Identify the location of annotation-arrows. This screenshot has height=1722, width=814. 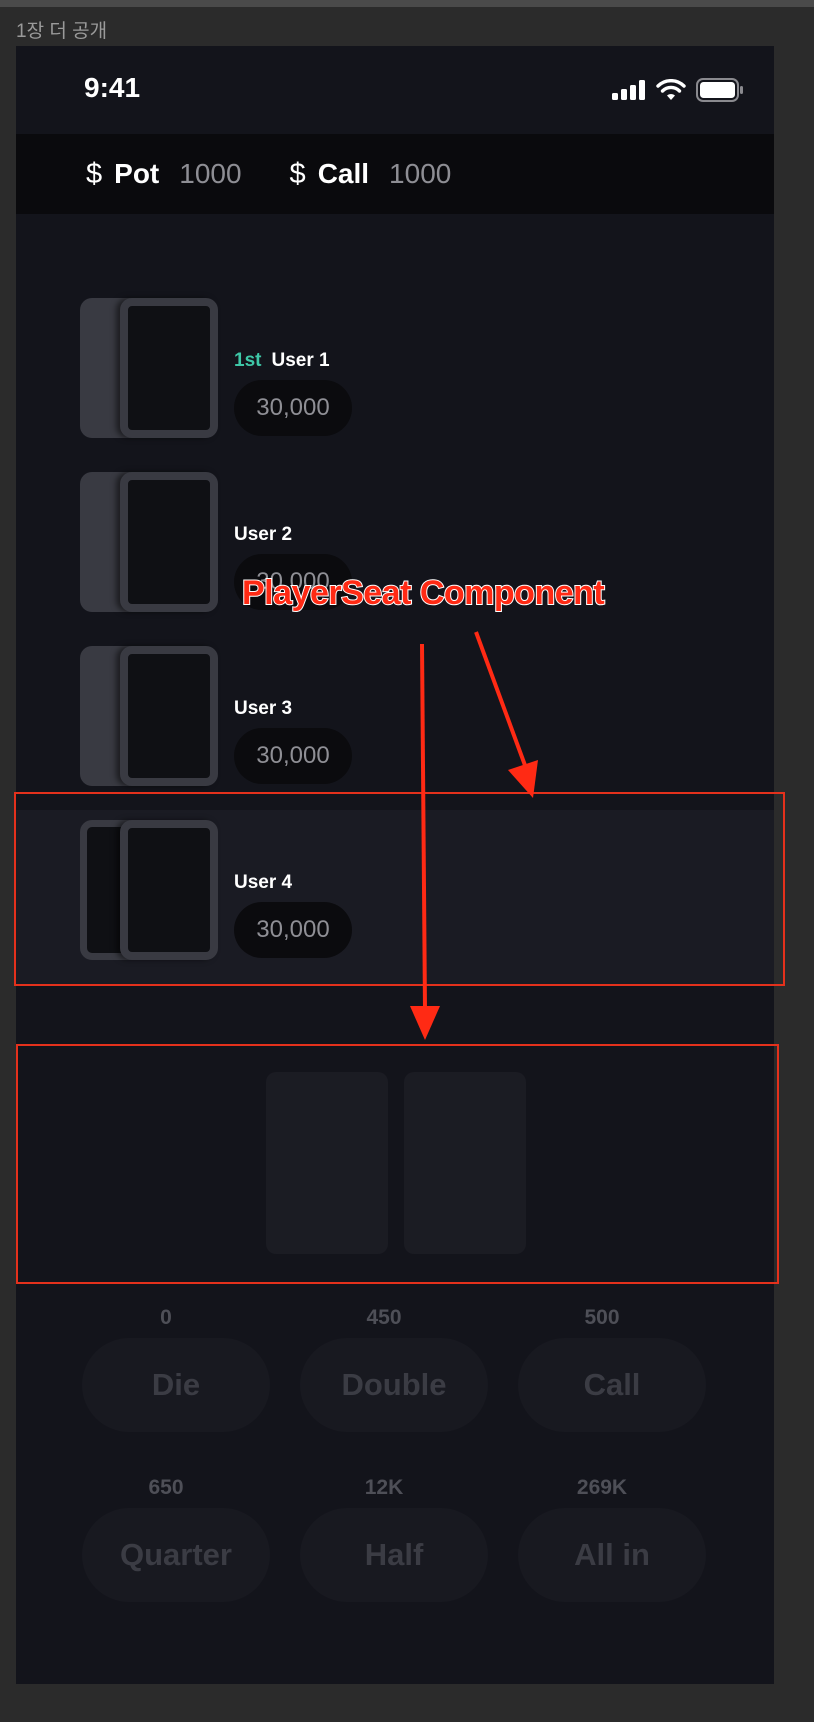
(474, 835).